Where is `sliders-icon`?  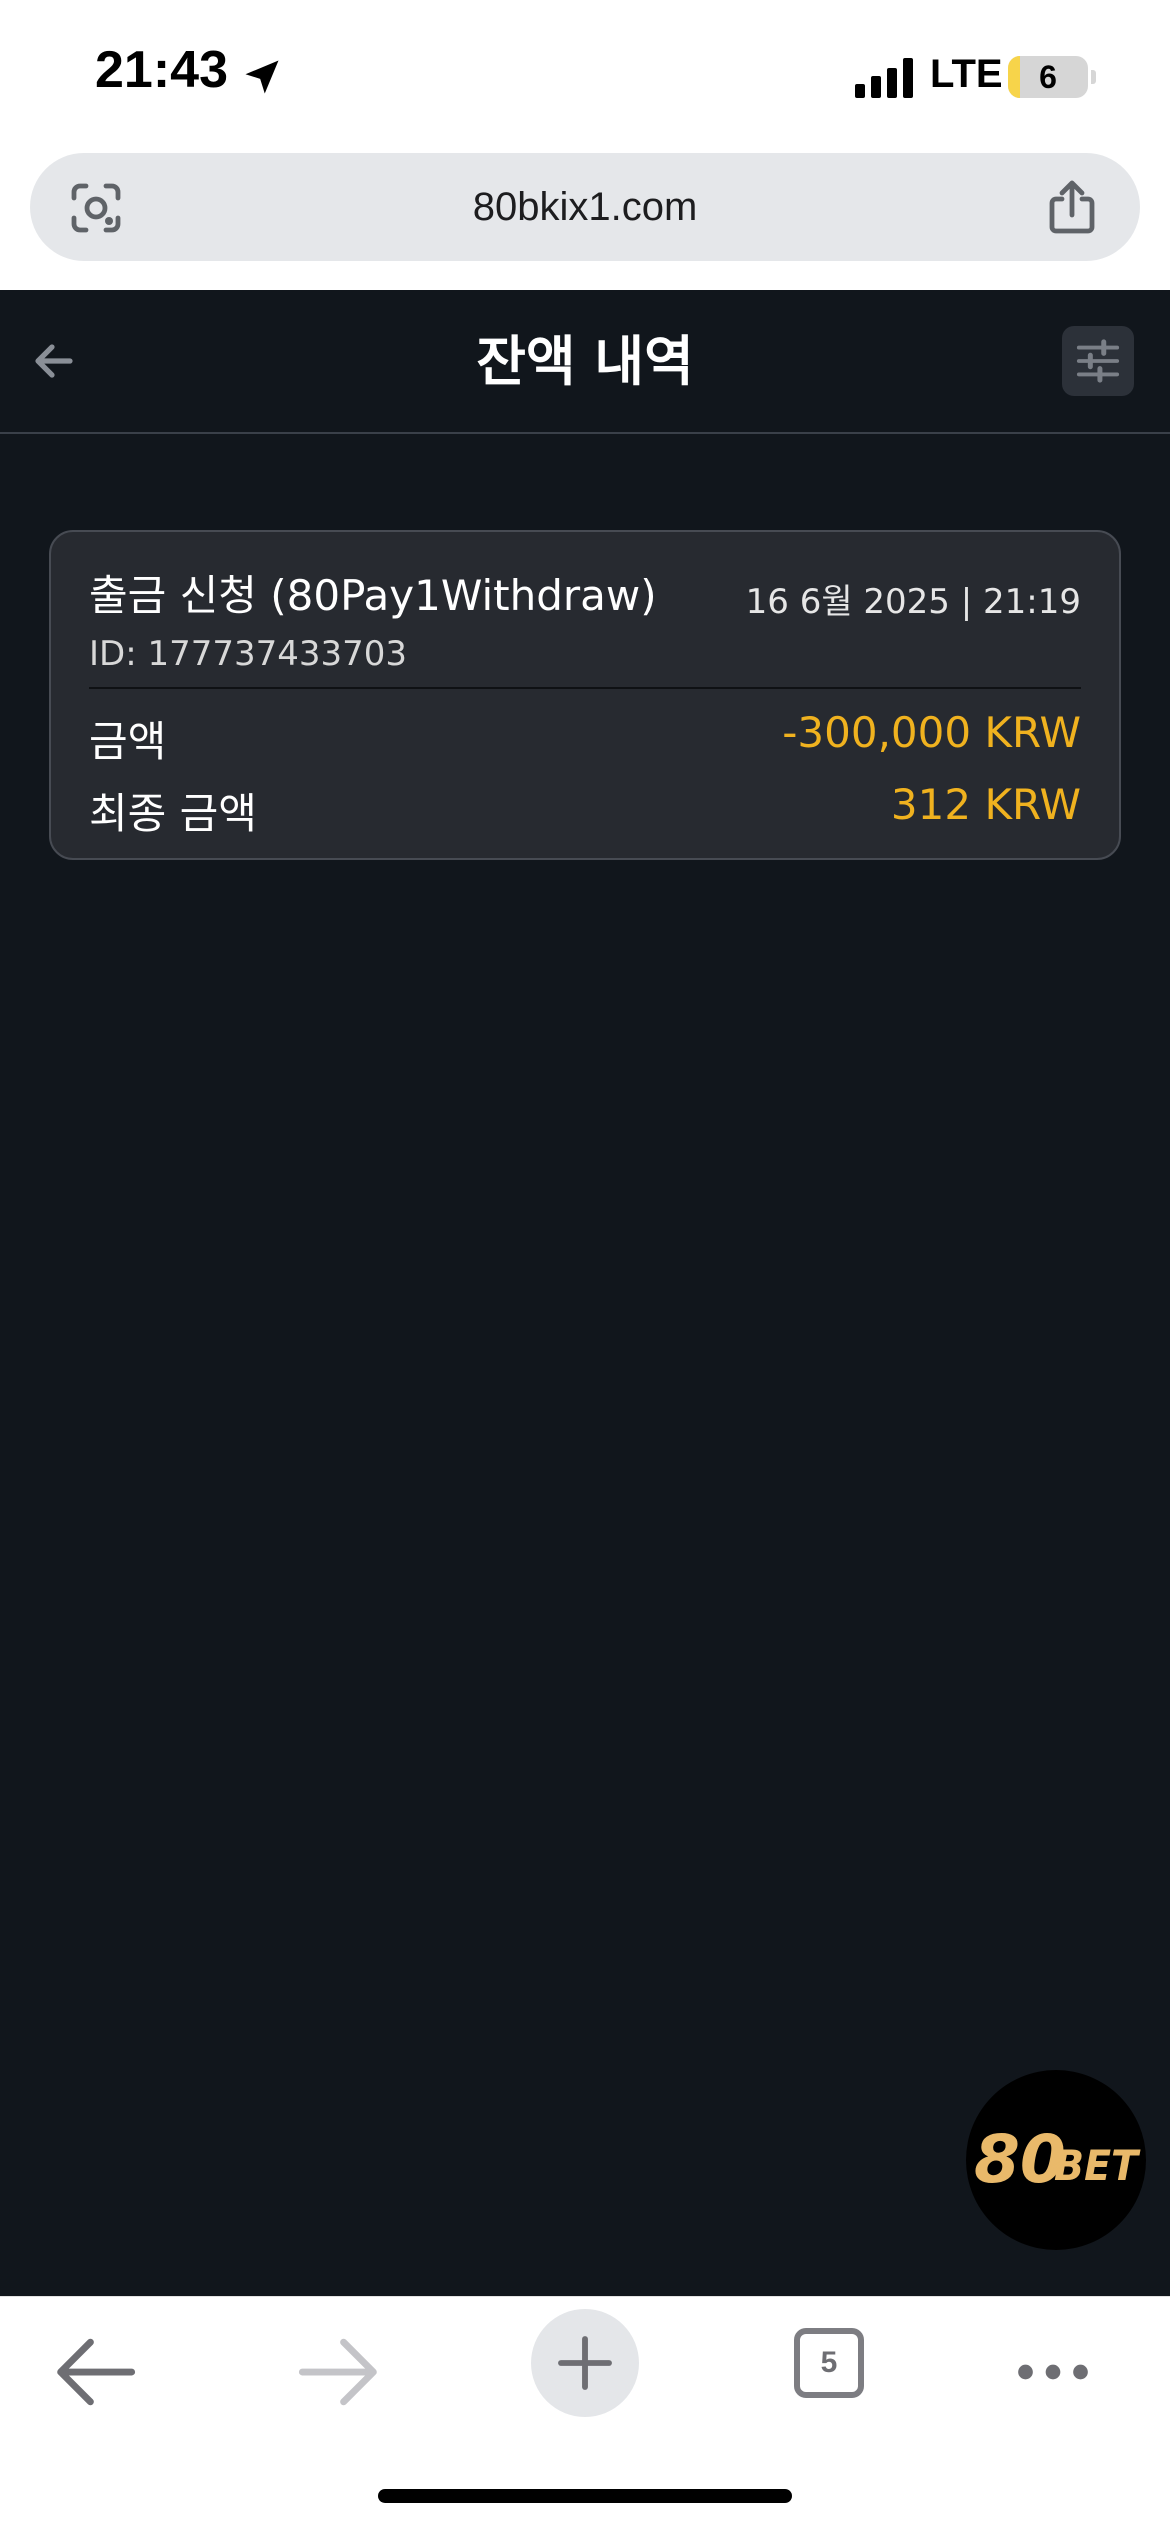 sliders-icon is located at coordinates (1098, 361).